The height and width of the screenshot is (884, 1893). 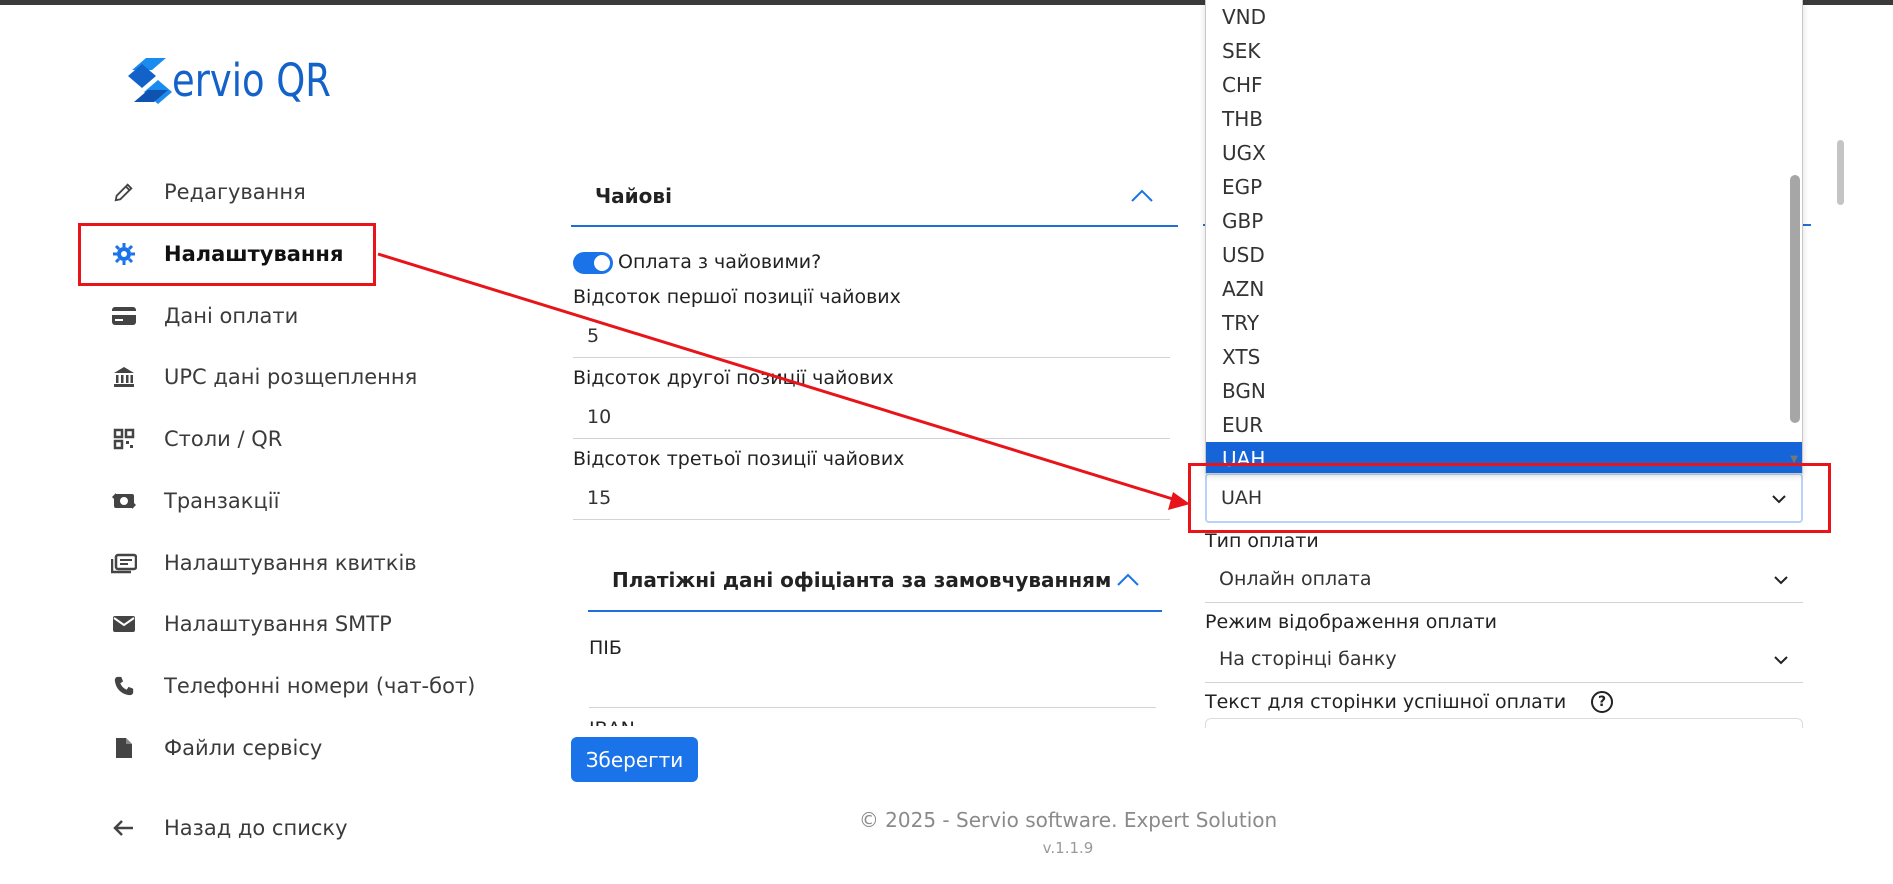 I want to click on save-button: Зберегти, so click(x=634, y=759).